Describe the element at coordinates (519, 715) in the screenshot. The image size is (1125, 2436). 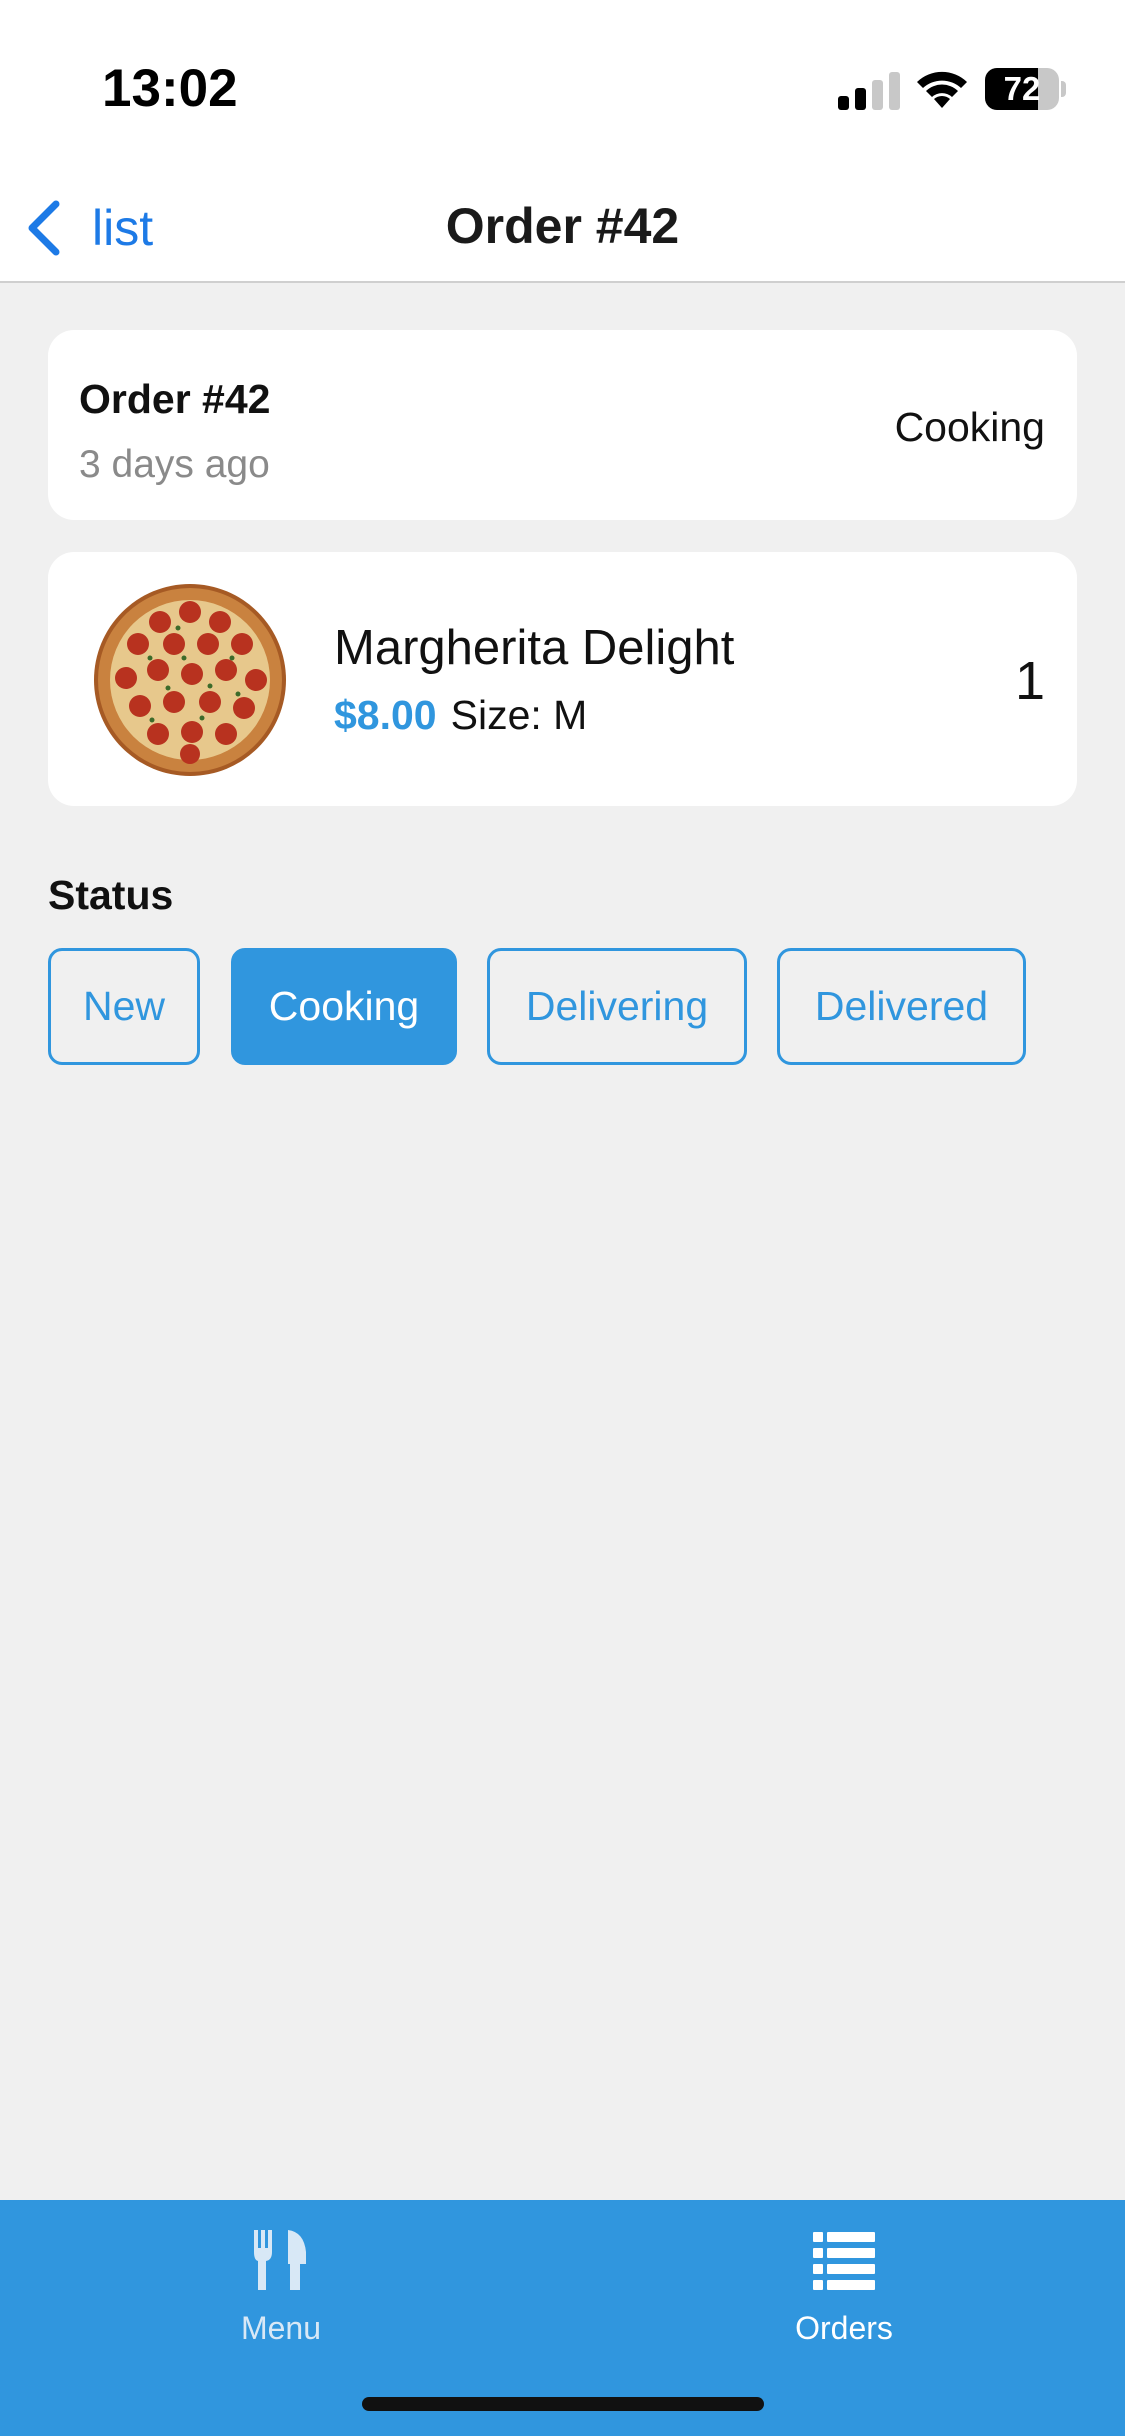
I see `item-size: Size: M` at that location.